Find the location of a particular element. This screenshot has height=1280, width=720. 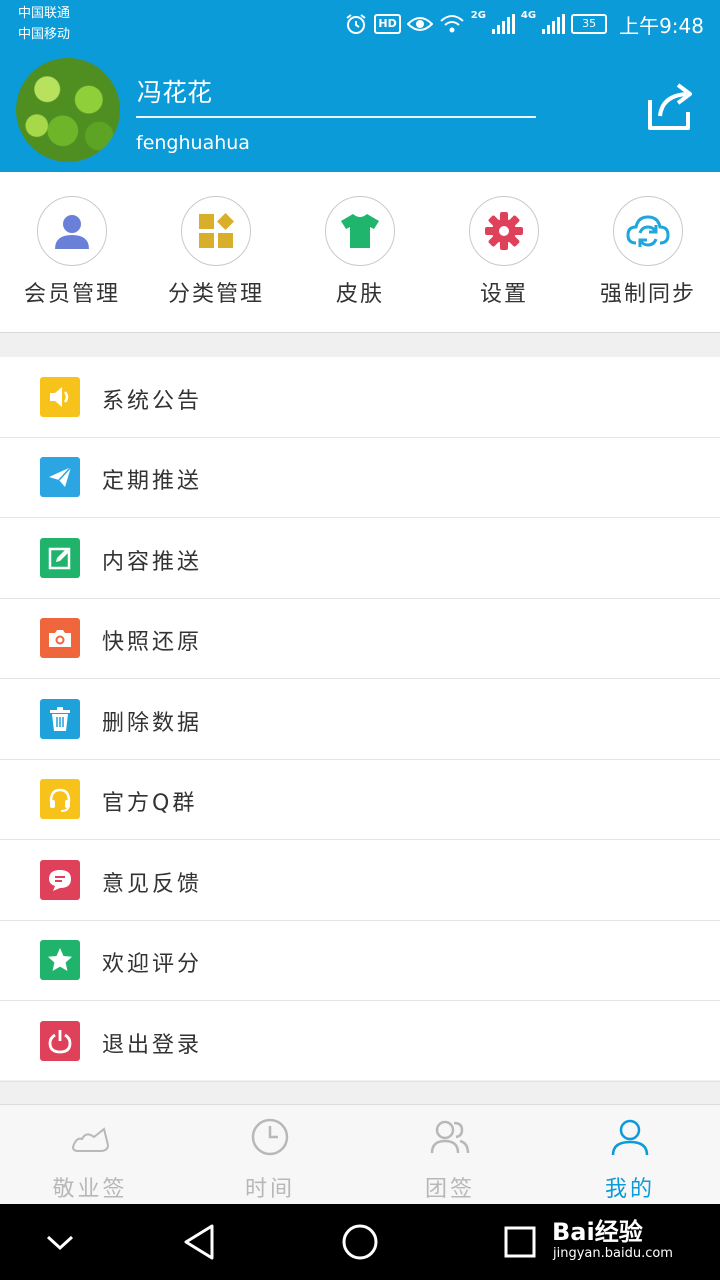

quick-action-settings: 设置 is located at coordinates (504, 252).